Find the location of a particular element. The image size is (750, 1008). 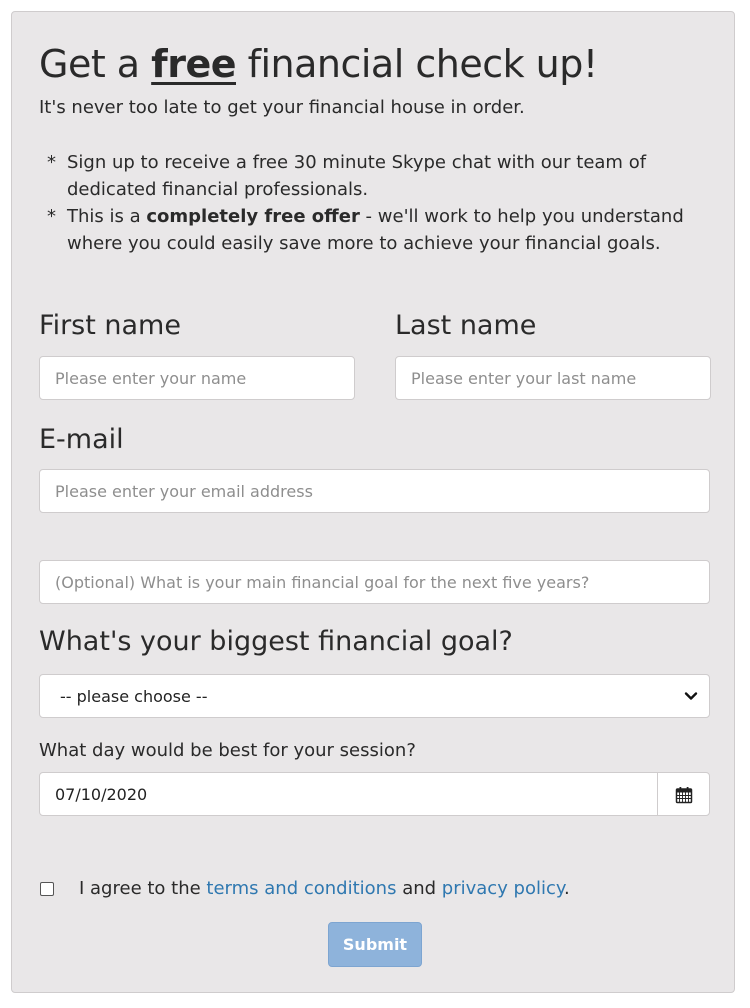

goal-select-value: -- please choose -- is located at coordinates (134, 696).